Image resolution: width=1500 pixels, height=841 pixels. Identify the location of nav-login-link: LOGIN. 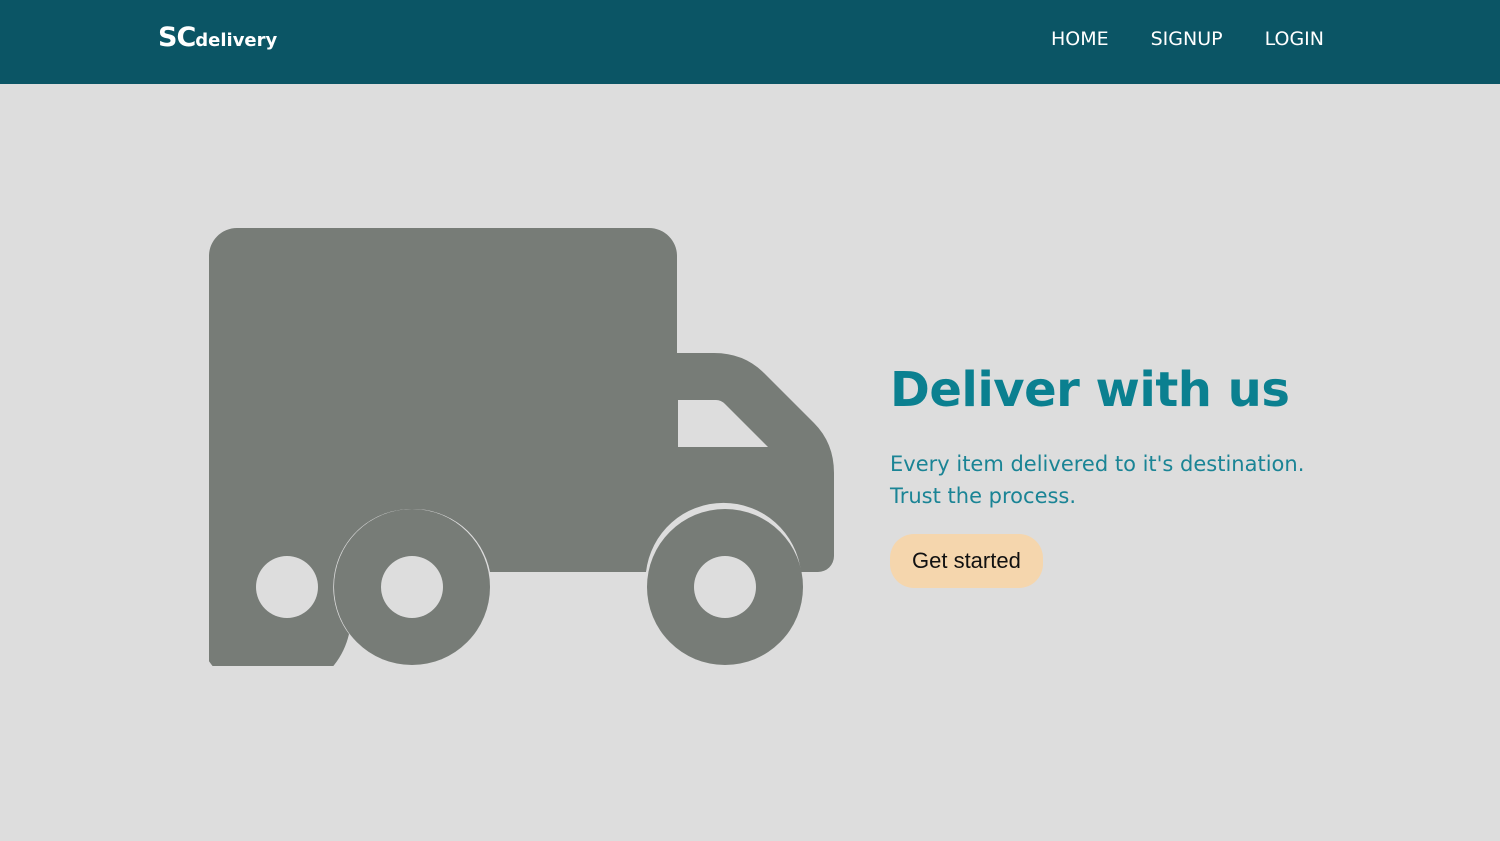
(1294, 39).